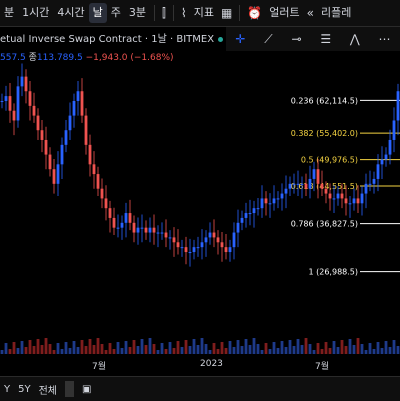 The height and width of the screenshot is (401, 400). Describe the element at coordinates (70, 13) in the screenshot. I see `interval-4h: 4시간` at that location.